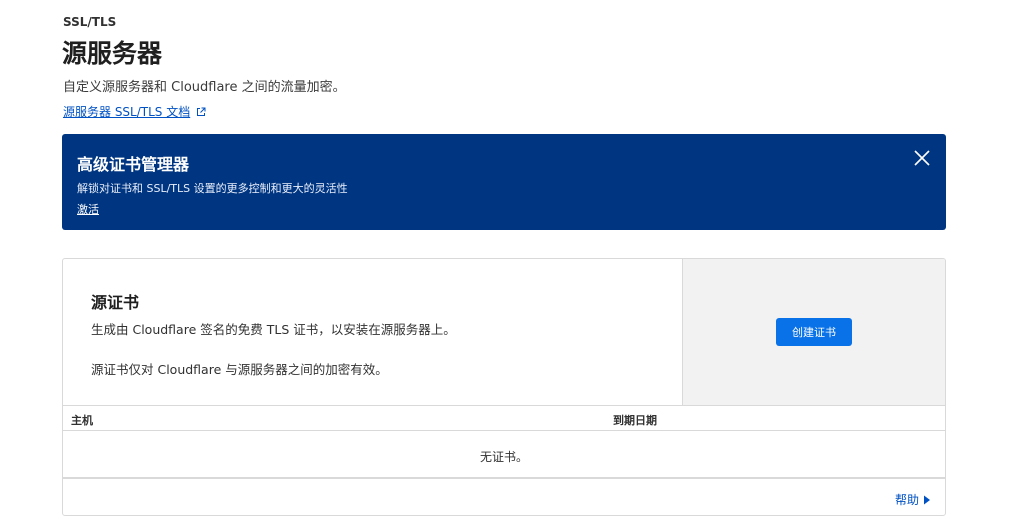 The image size is (1024, 524). I want to click on card-description-2: 源证书仅对 Cloudflare 与源服务器之间的加密有效。, so click(239, 369).